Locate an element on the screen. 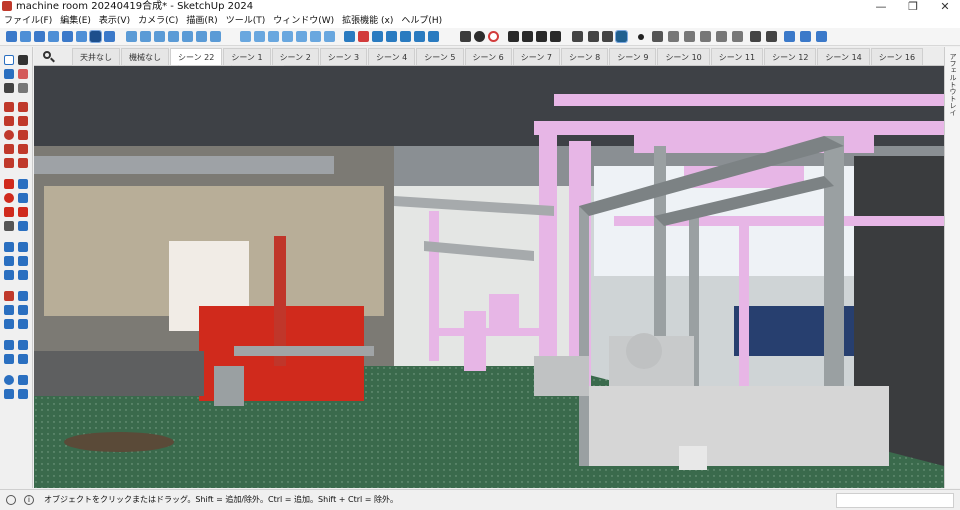 Image resolution: width=960 pixels, height=510 pixels. cloud-download-icon is located at coordinates (577, 36).